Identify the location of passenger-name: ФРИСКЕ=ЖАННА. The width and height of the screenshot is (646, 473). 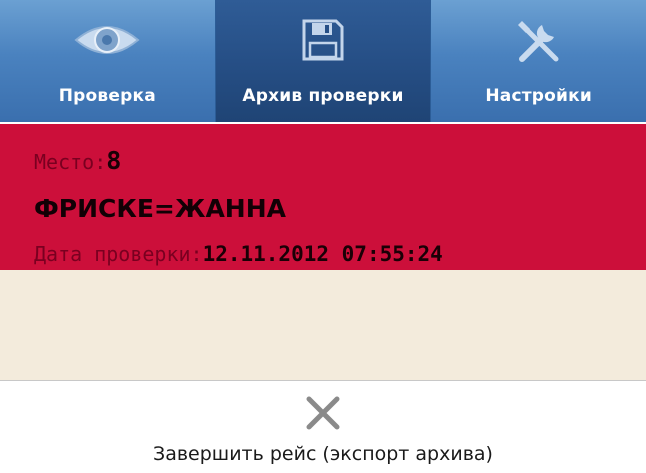
(160, 208).